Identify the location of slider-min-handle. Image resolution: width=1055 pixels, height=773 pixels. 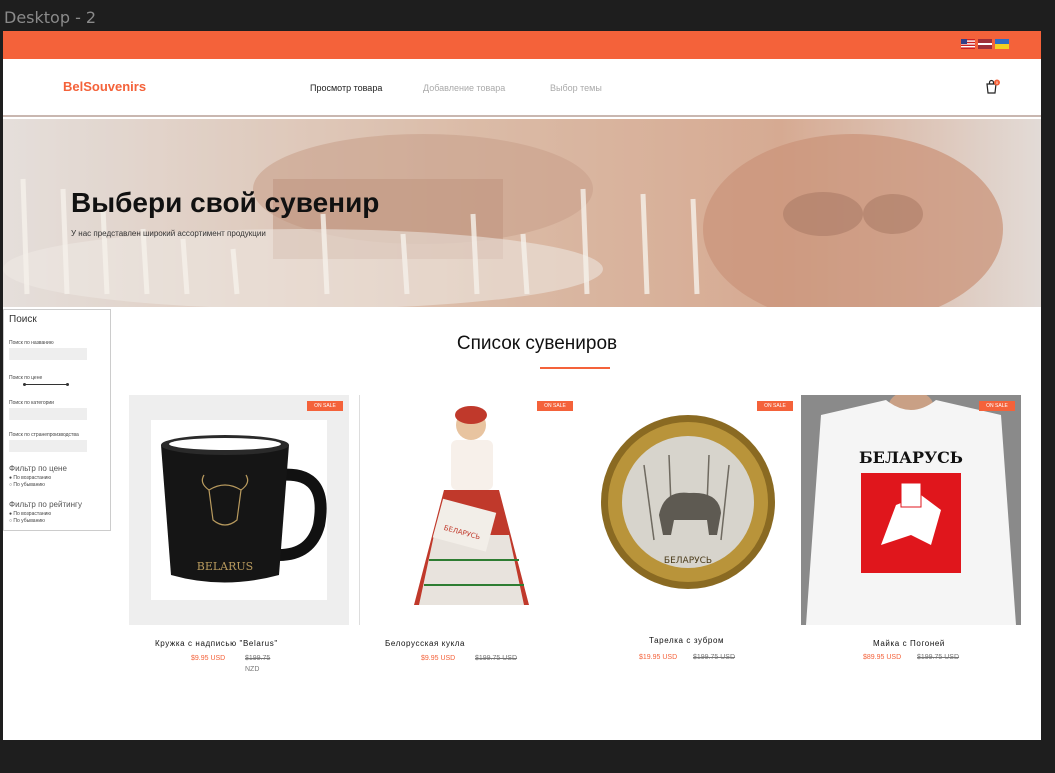
(24, 384).